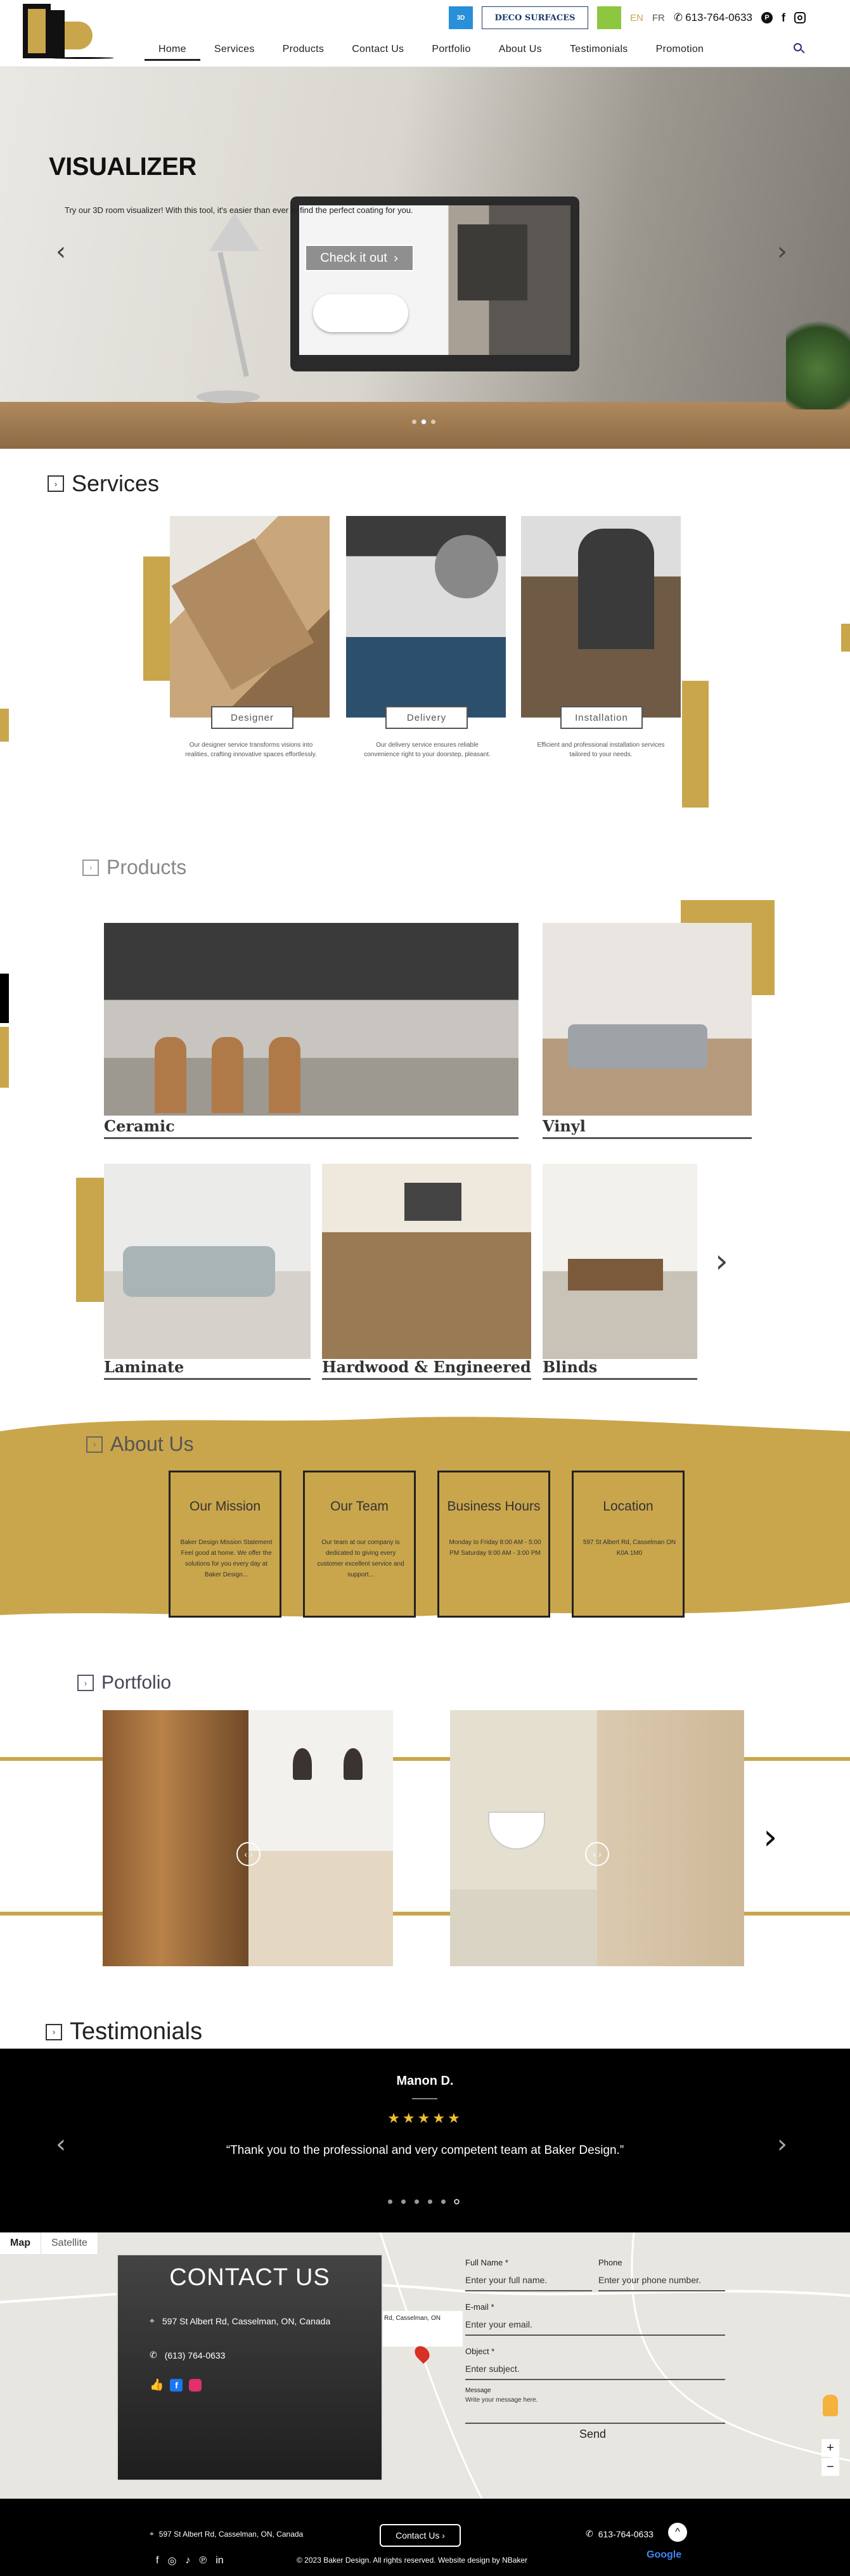  What do you see at coordinates (601, 717) in the screenshot?
I see `service-label-installation: Installation` at bounding box center [601, 717].